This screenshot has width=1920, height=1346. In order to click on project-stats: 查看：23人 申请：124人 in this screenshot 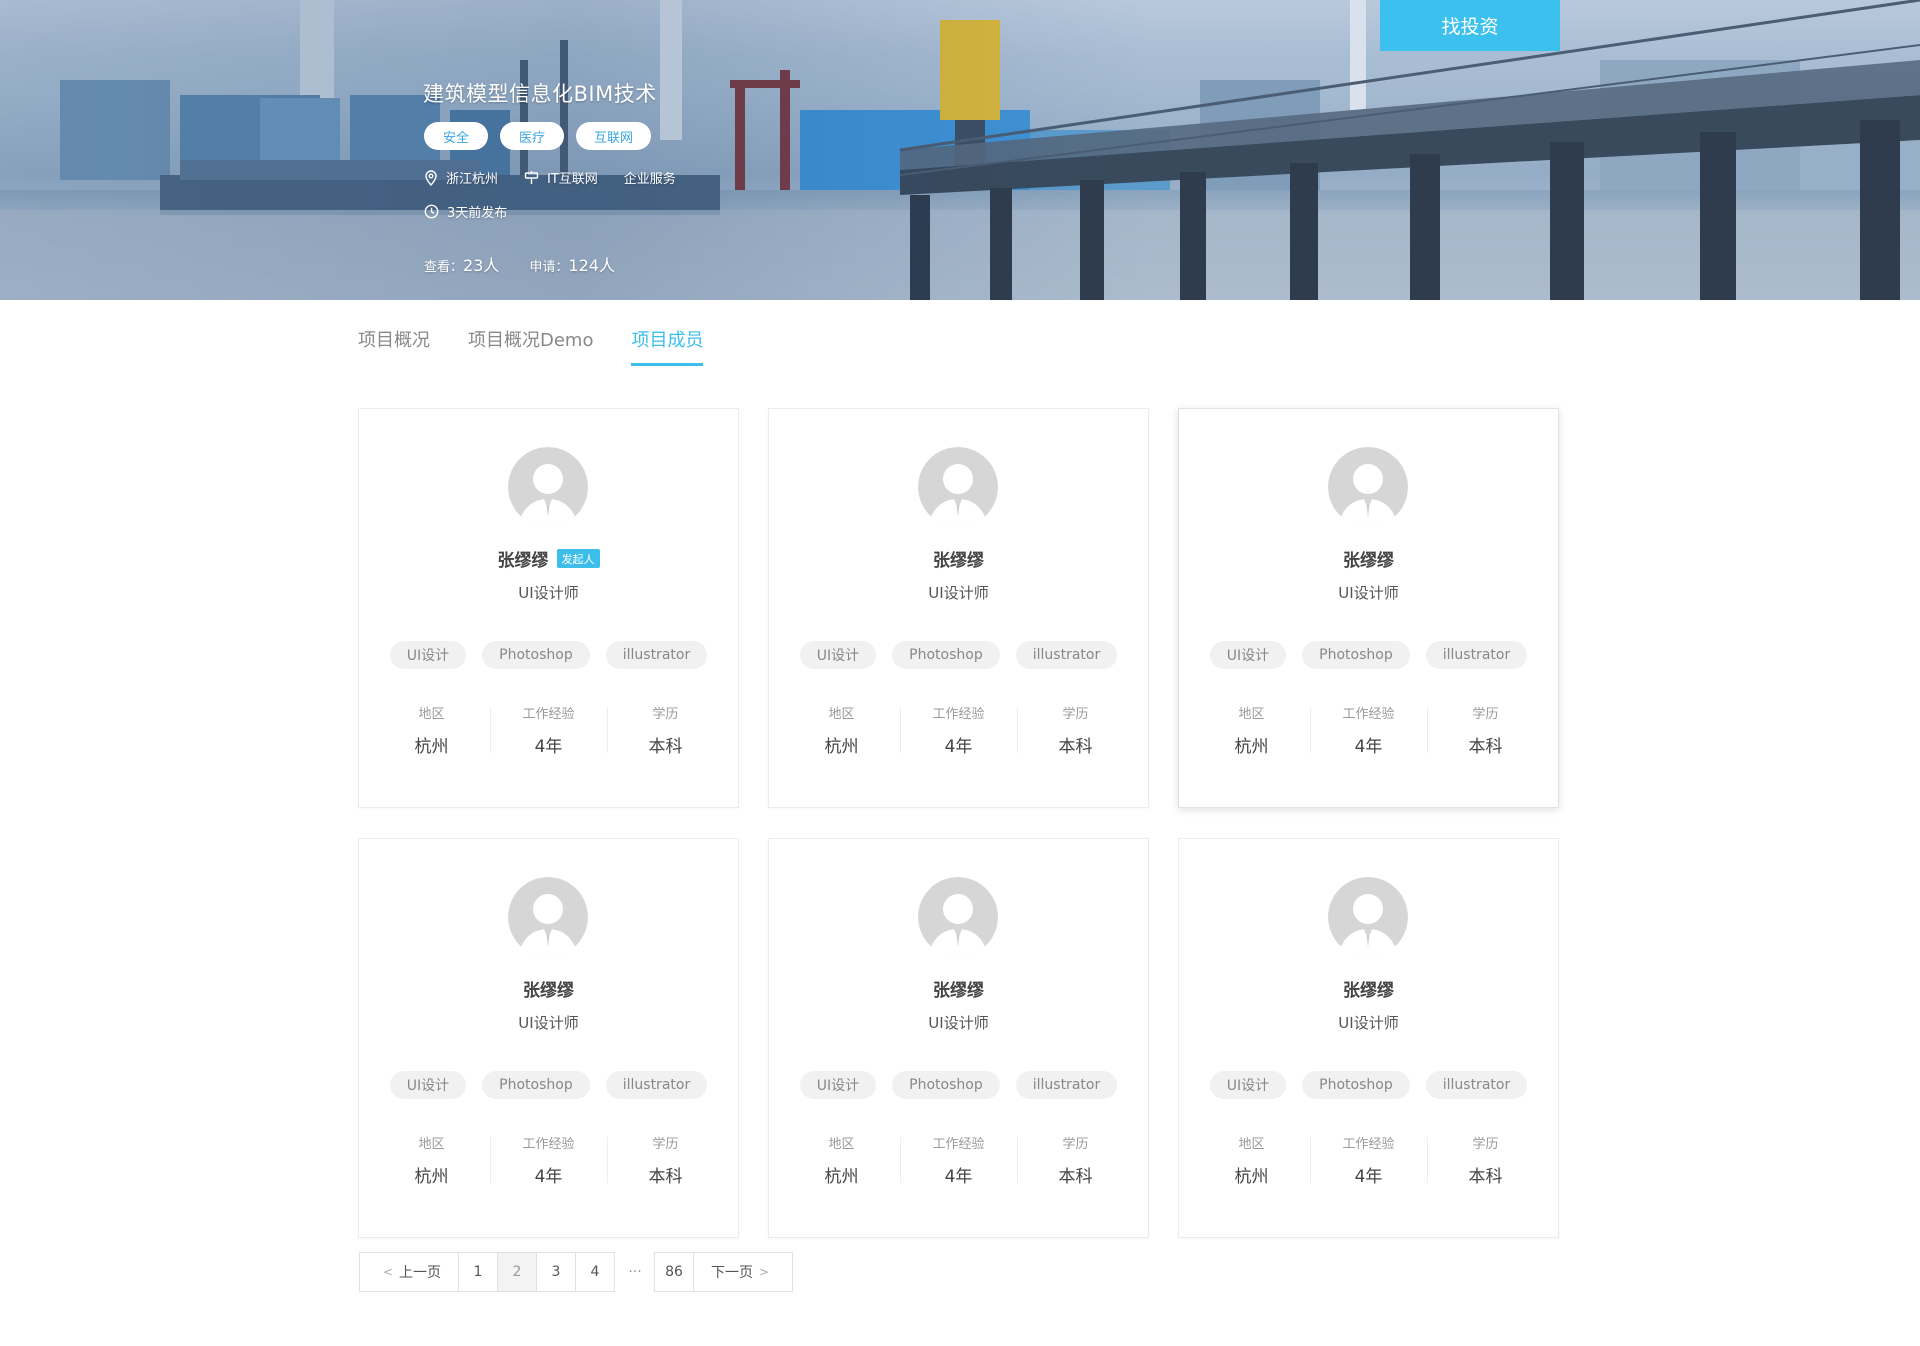, I will do `click(519, 264)`.